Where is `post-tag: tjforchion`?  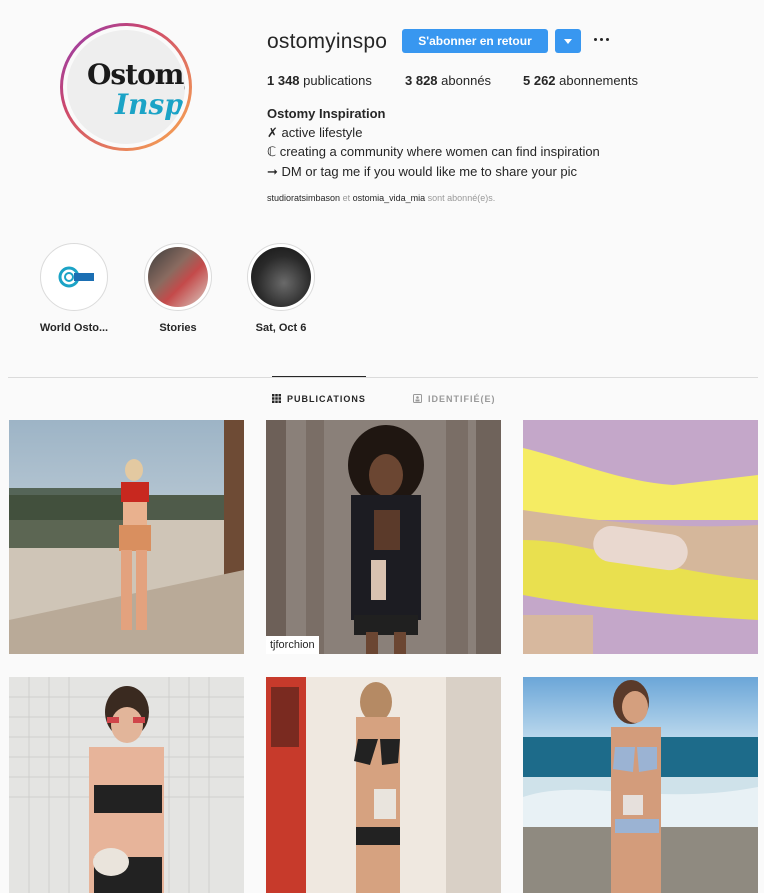
post-tag: tjforchion is located at coordinates (292, 645).